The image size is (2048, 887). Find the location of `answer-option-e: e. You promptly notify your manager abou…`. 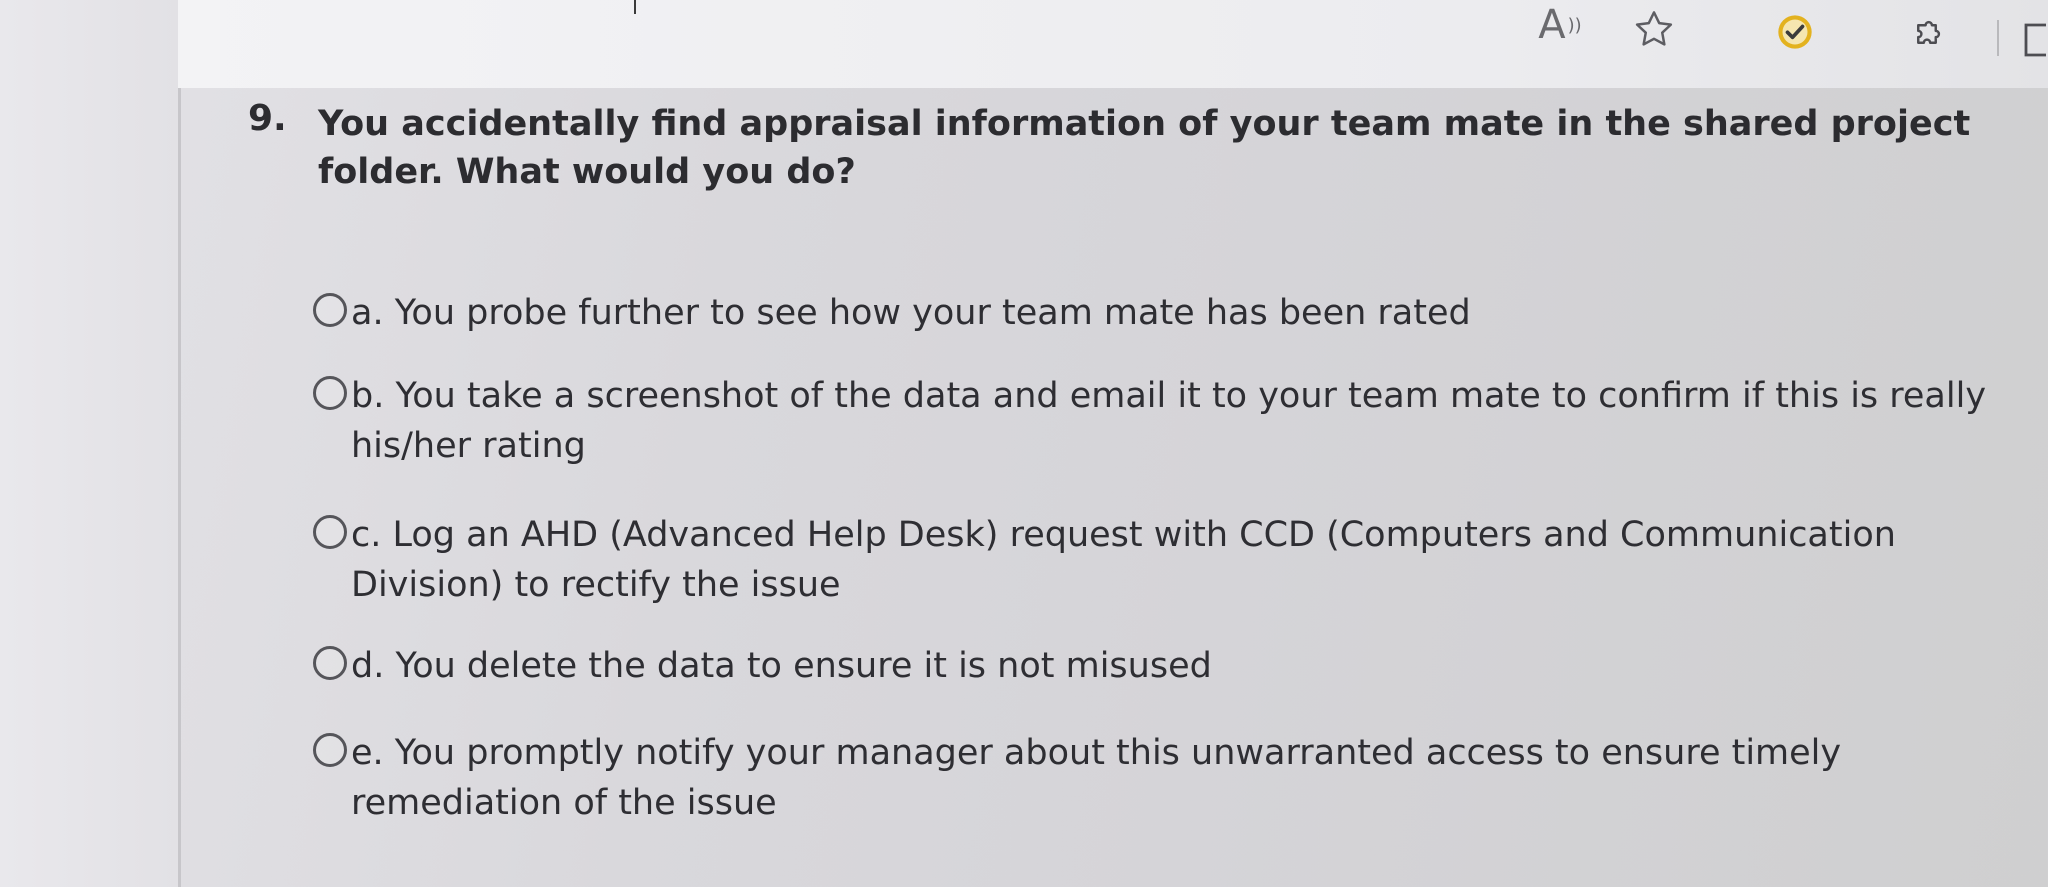

answer-option-e: e. You promptly notify your manager abou… is located at coordinates (1163, 778).